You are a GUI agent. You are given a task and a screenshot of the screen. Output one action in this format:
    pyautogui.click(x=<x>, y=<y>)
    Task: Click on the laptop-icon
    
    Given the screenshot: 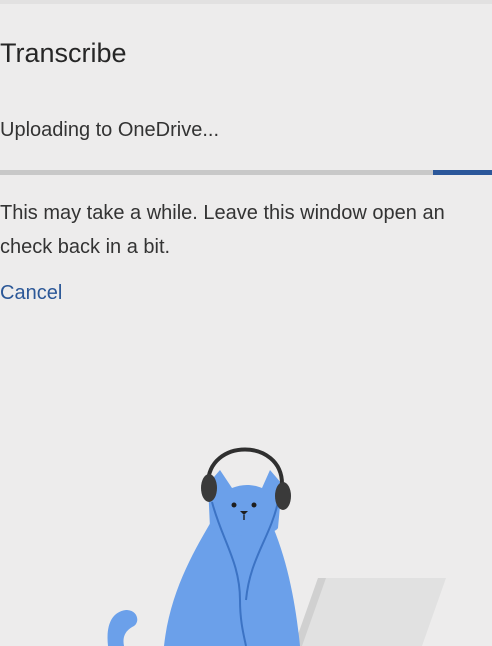 What is the action you would take?
    pyautogui.click(x=370, y=612)
    